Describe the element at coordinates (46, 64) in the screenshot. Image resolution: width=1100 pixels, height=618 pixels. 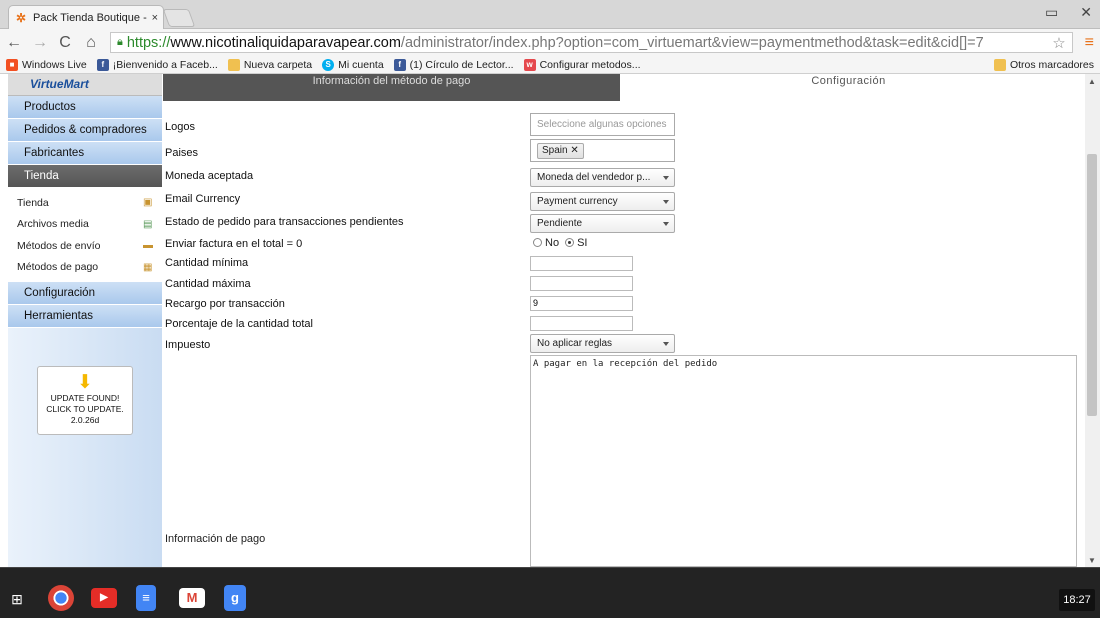
I see `bookmark-windows-live: ■ Windows Live` at that location.